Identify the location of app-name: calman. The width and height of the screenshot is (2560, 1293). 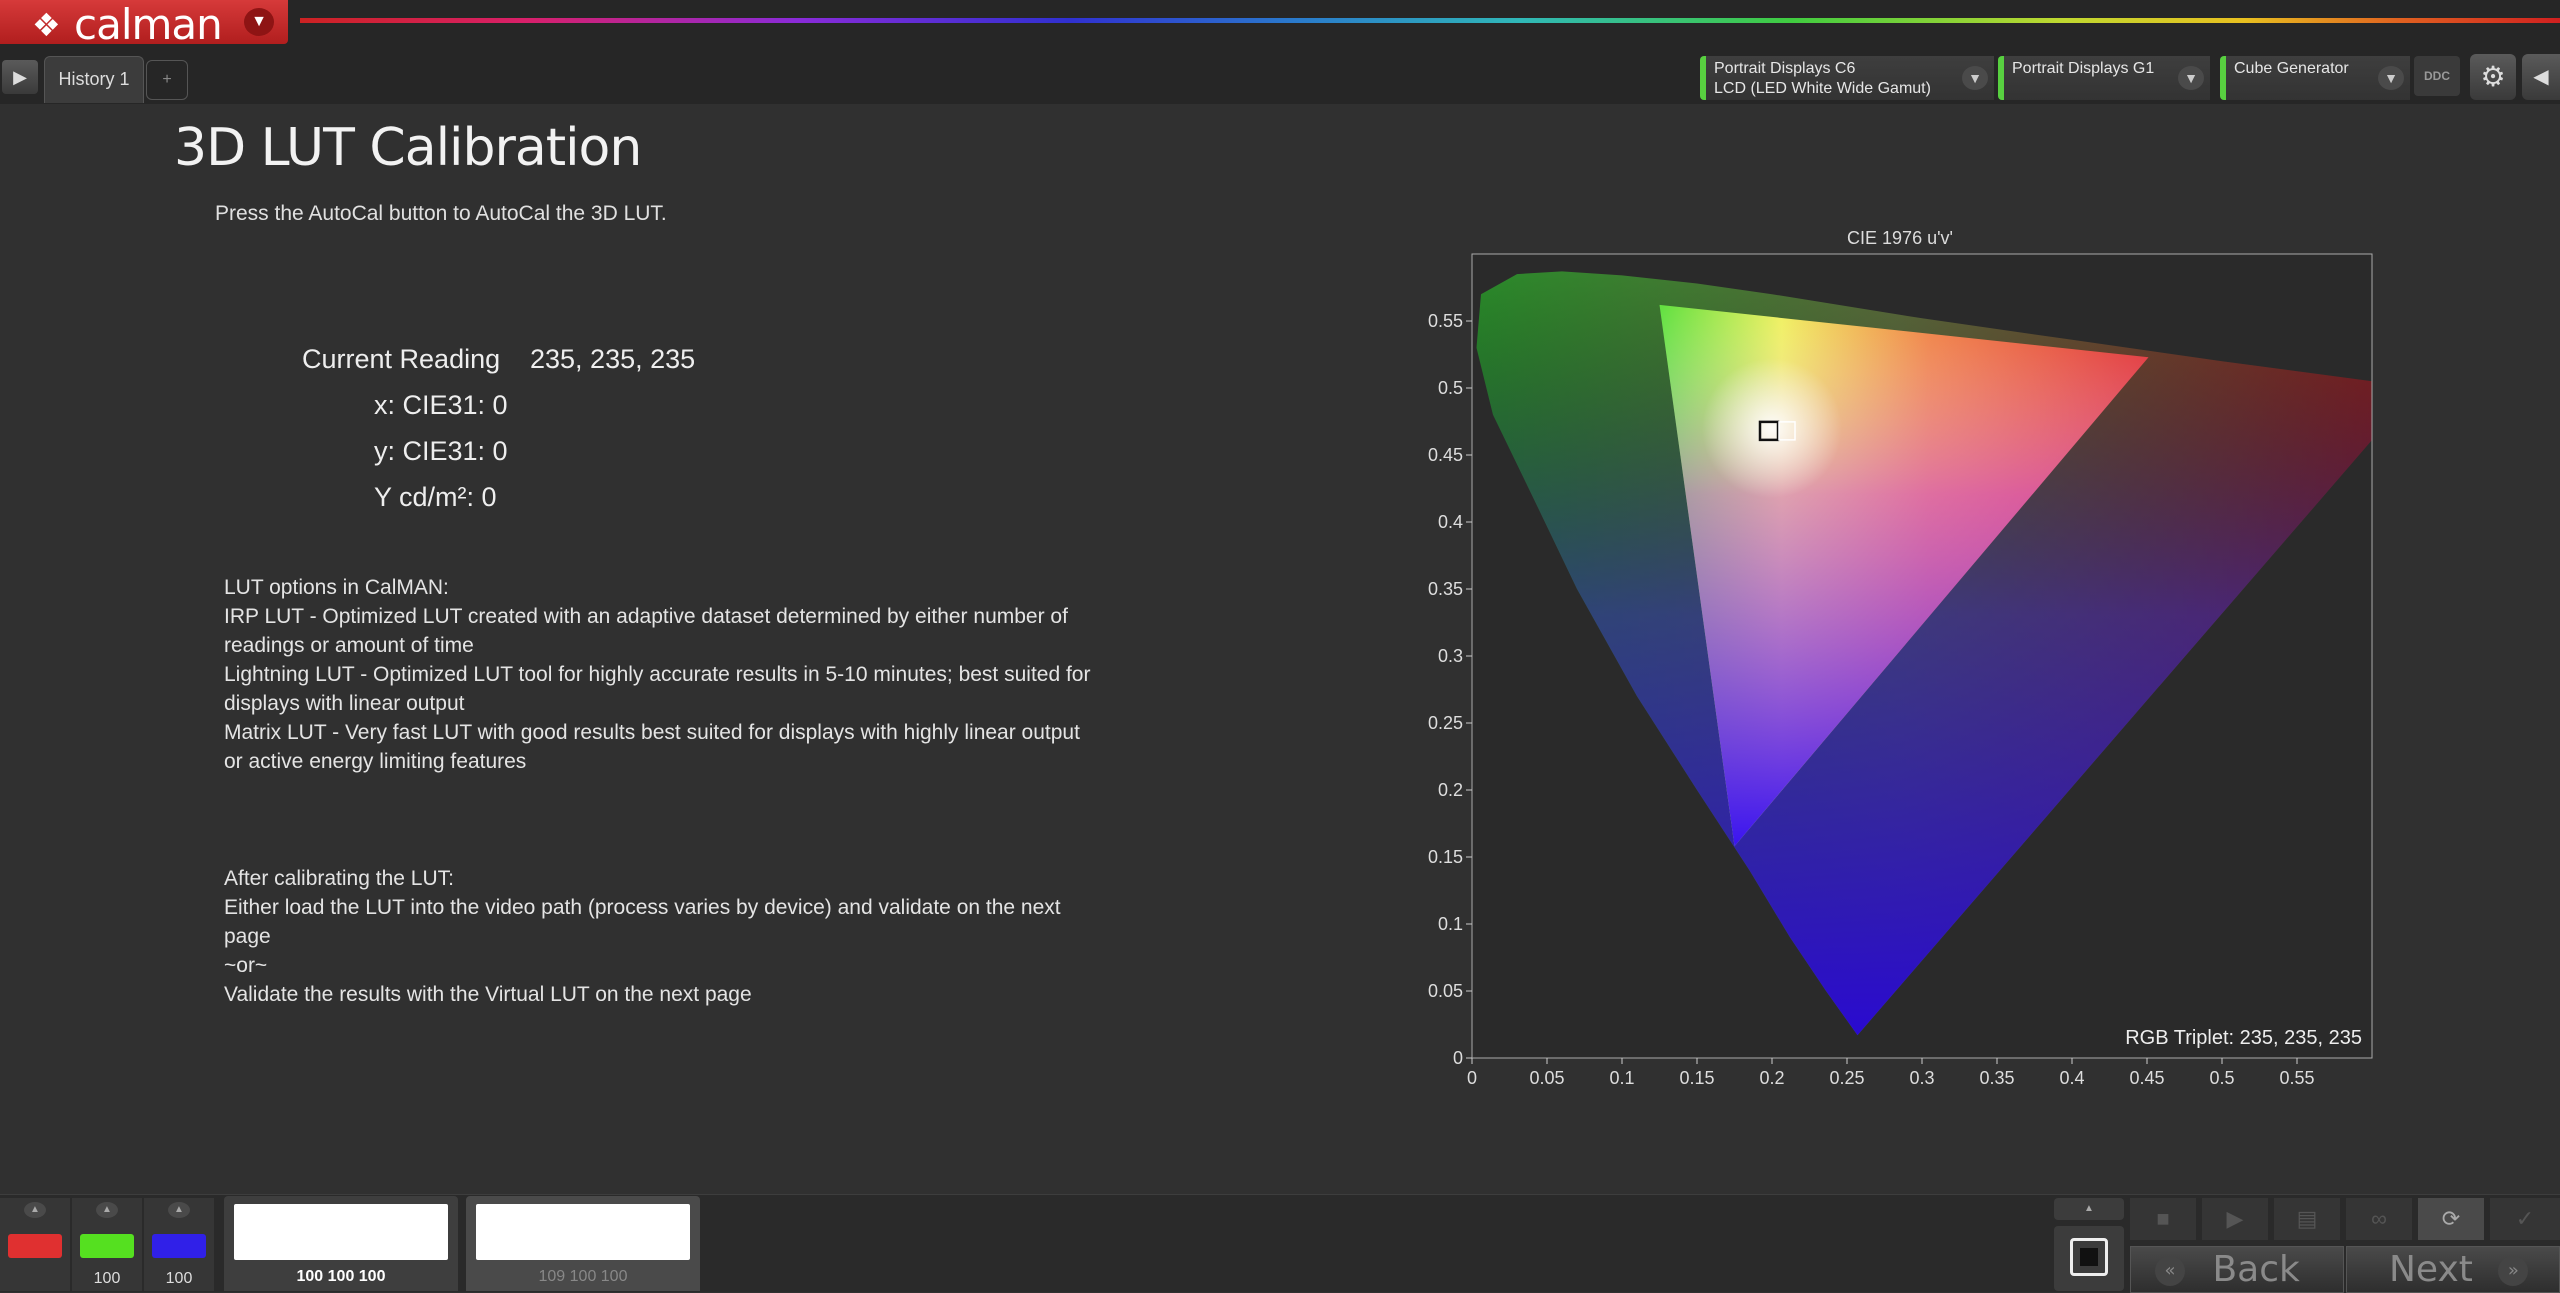
(148, 24).